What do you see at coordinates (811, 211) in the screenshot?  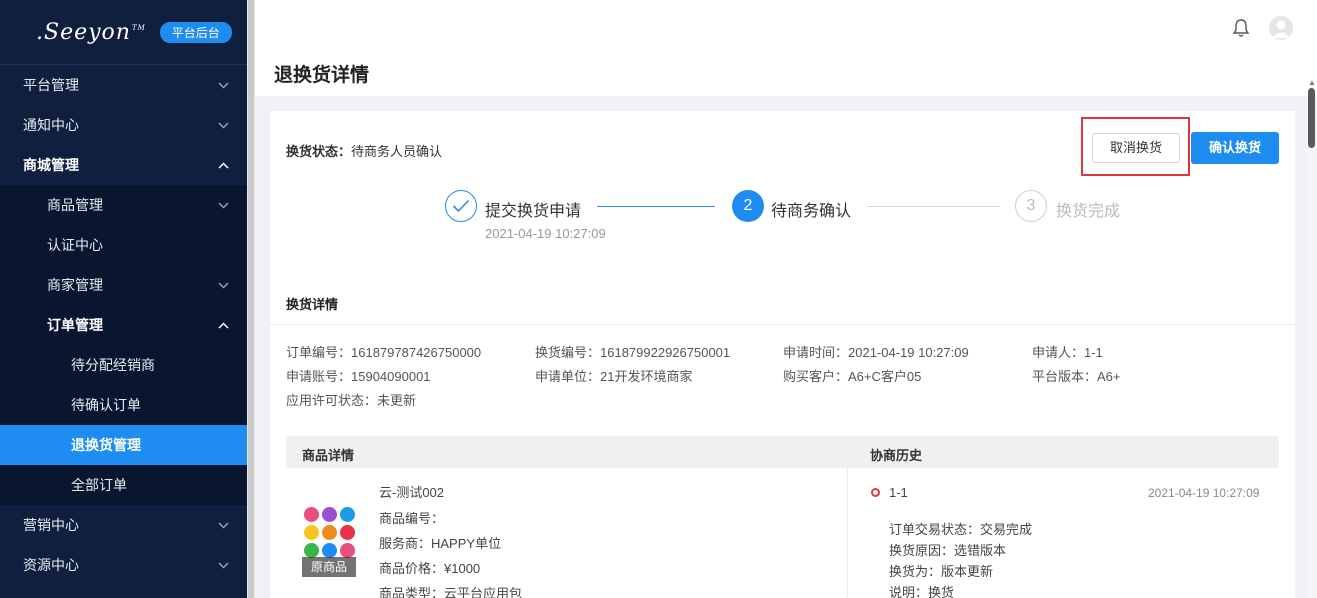 I see `step-2-label: 待商务确认` at bounding box center [811, 211].